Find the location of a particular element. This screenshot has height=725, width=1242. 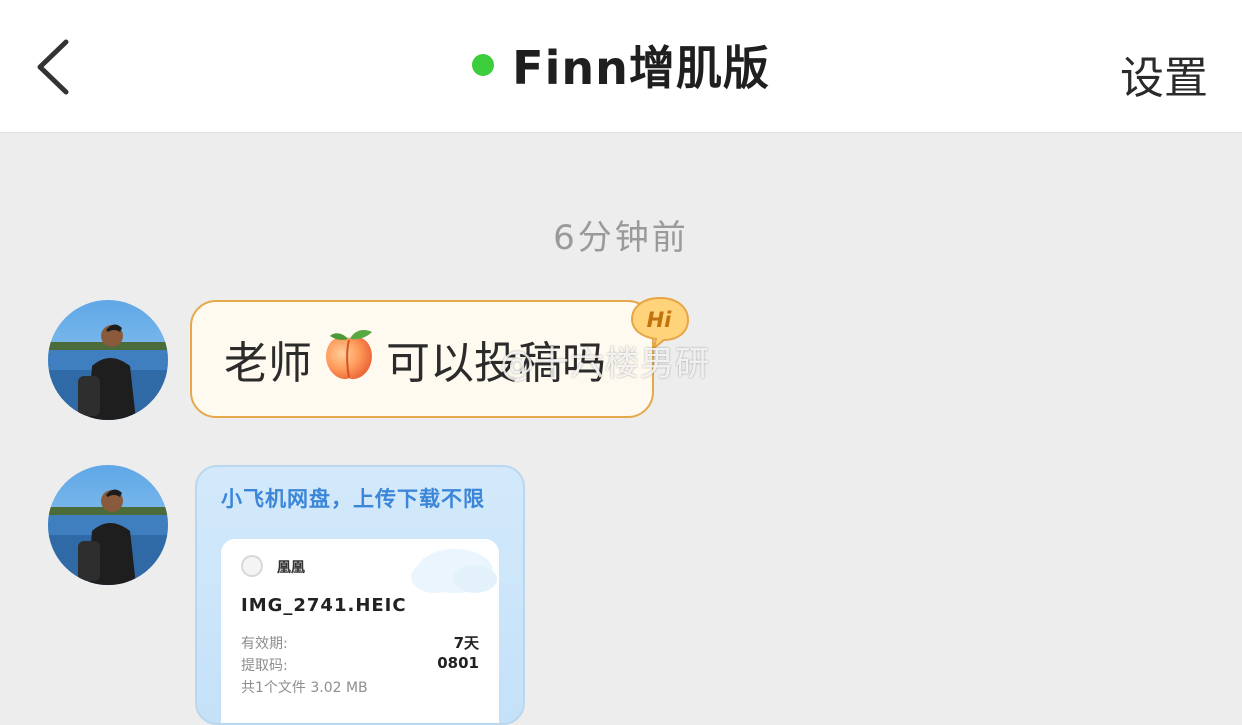

code-label: 提取码: is located at coordinates (264, 666).